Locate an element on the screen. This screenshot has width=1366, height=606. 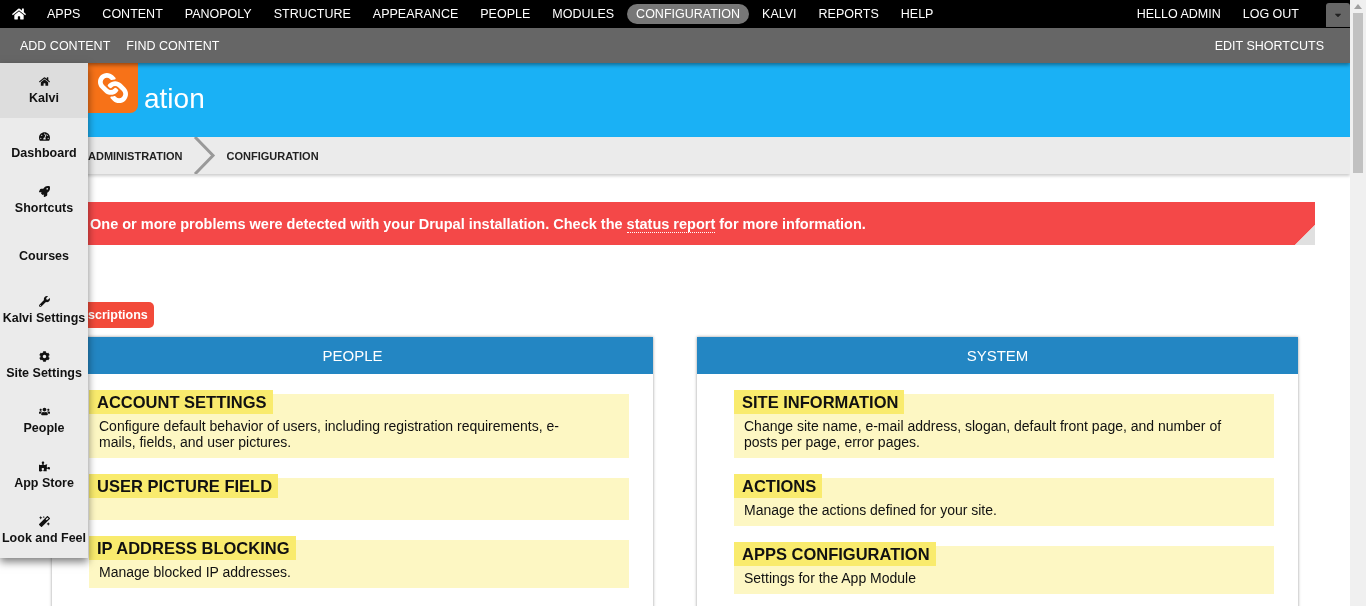
nav-item: KALVI is located at coordinates (779, 14).